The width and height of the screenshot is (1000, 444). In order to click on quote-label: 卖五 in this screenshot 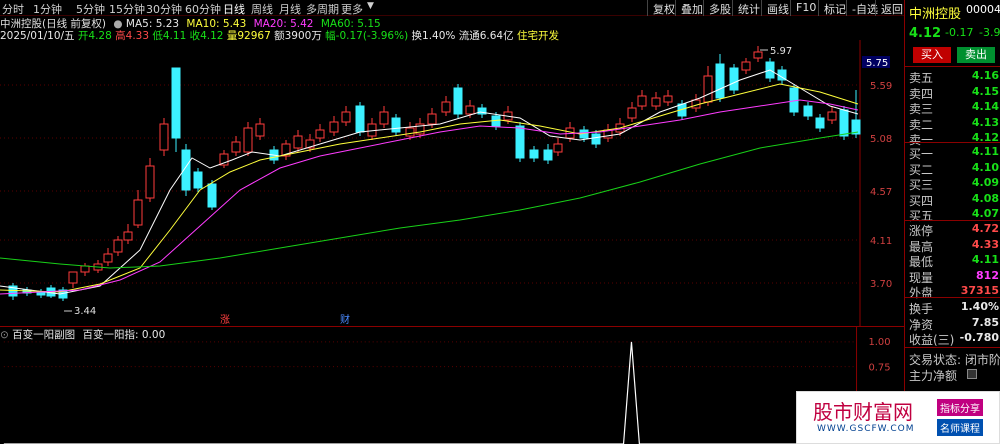, I will do `click(921, 78)`.